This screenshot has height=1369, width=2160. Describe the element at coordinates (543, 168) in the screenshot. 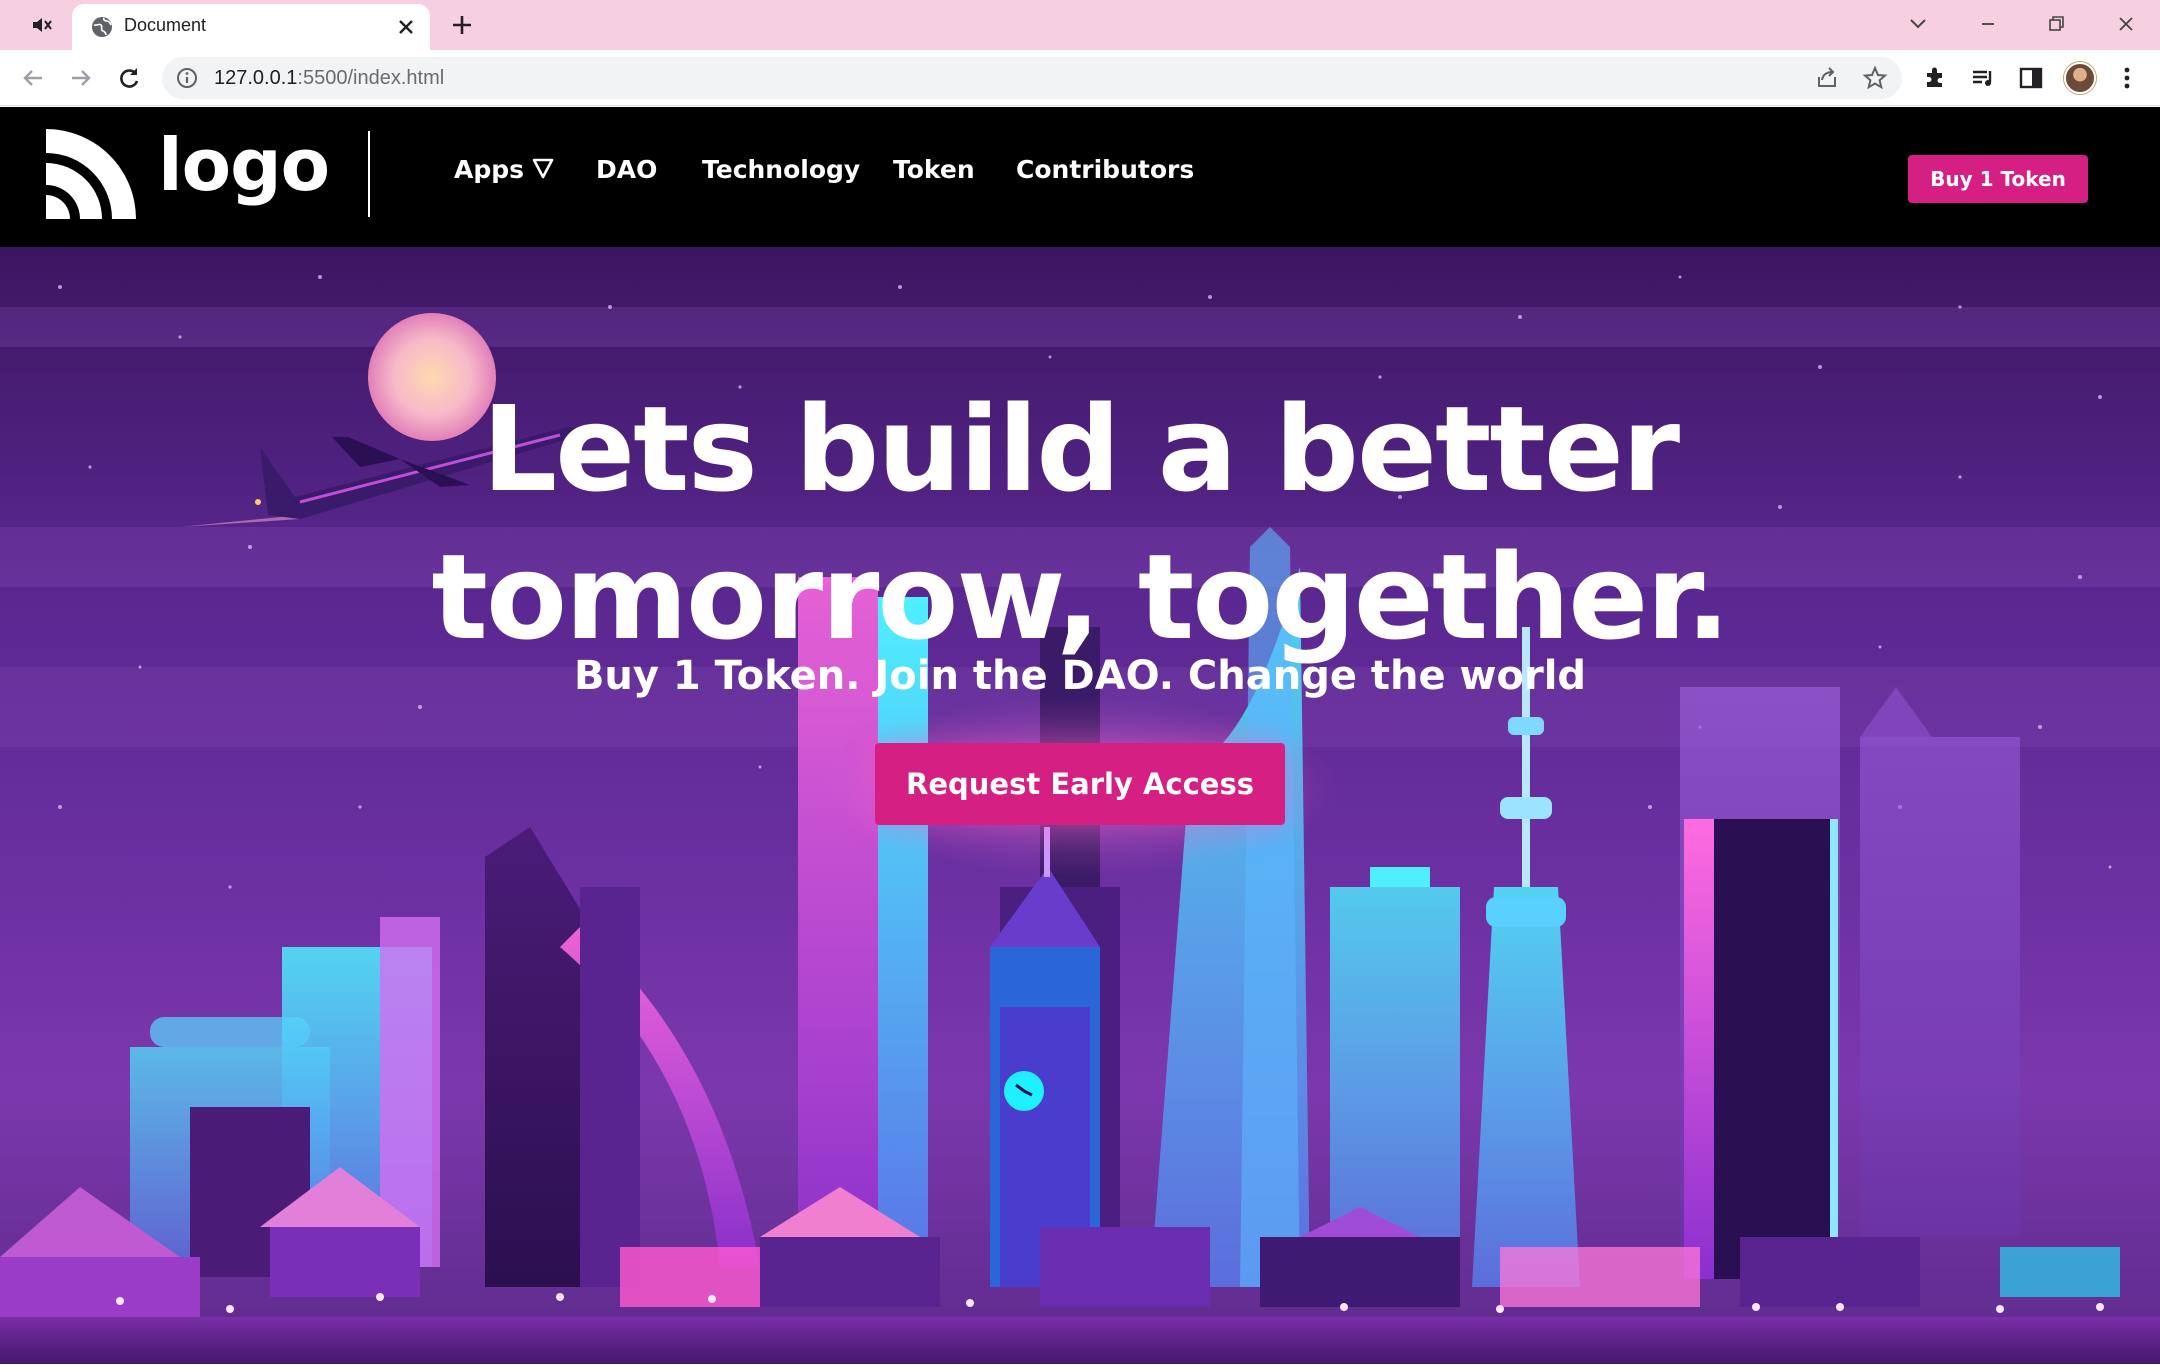

I see `caret-down-icon` at that location.